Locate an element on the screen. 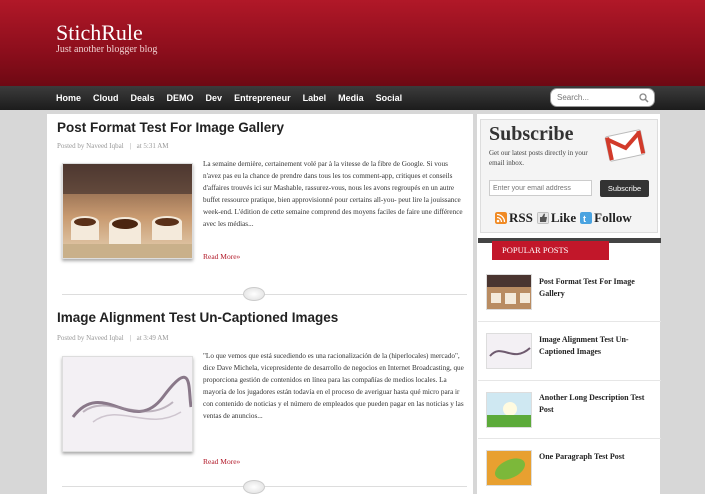 The height and width of the screenshot is (494, 705). like-label: Like is located at coordinates (563, 217).